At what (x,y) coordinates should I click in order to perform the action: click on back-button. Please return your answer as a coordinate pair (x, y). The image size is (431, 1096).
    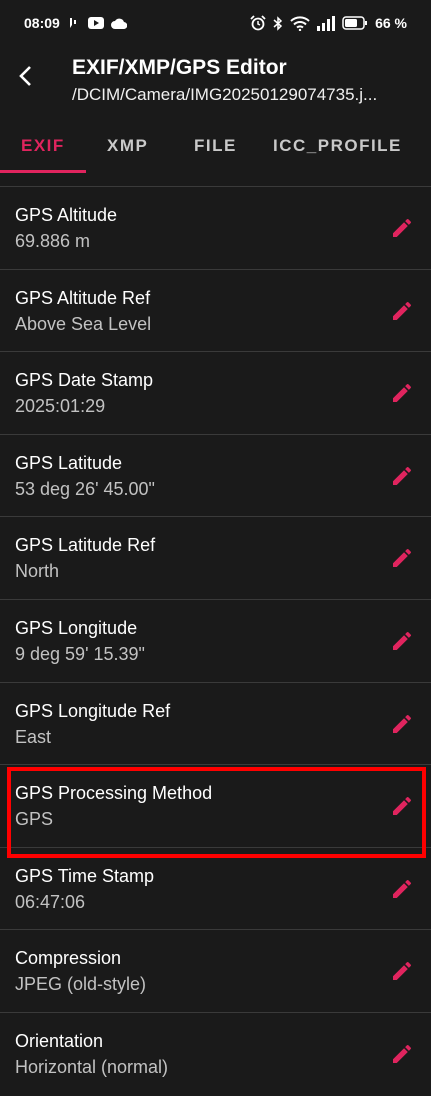
    Looking at the image, I should click on (26, 76).